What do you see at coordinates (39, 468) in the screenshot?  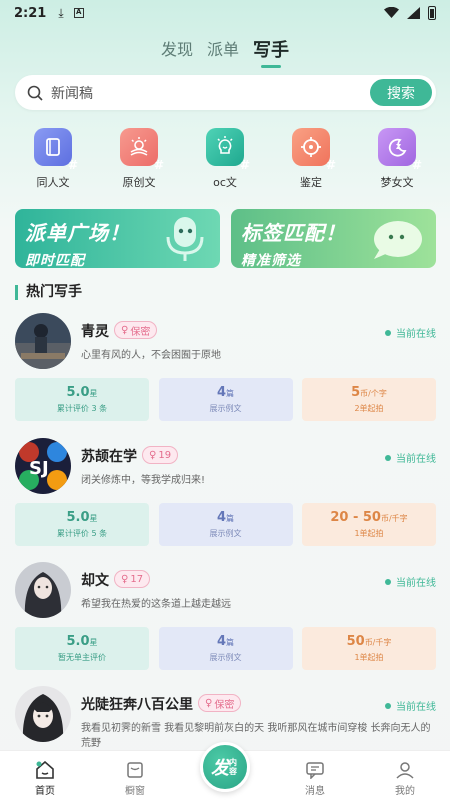 I see `svg-text: SJ` at bounding box center [39, 468].